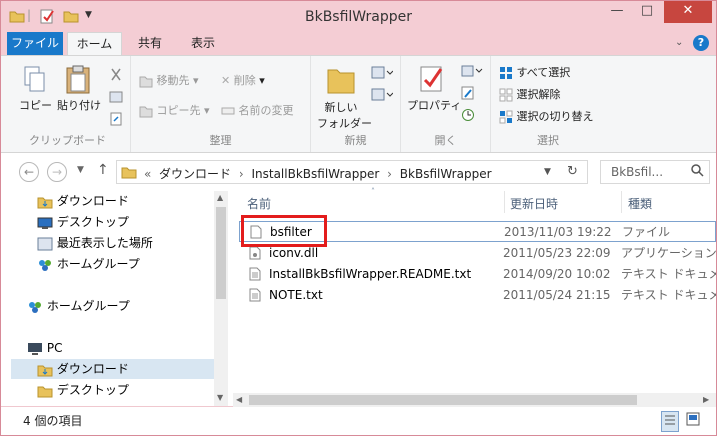 This screenshot has height=436, width=717. What do you see at coordinates (203, 43) in the screenshot?
I see `tab-view: 表示` at bounding box center [203, 43].